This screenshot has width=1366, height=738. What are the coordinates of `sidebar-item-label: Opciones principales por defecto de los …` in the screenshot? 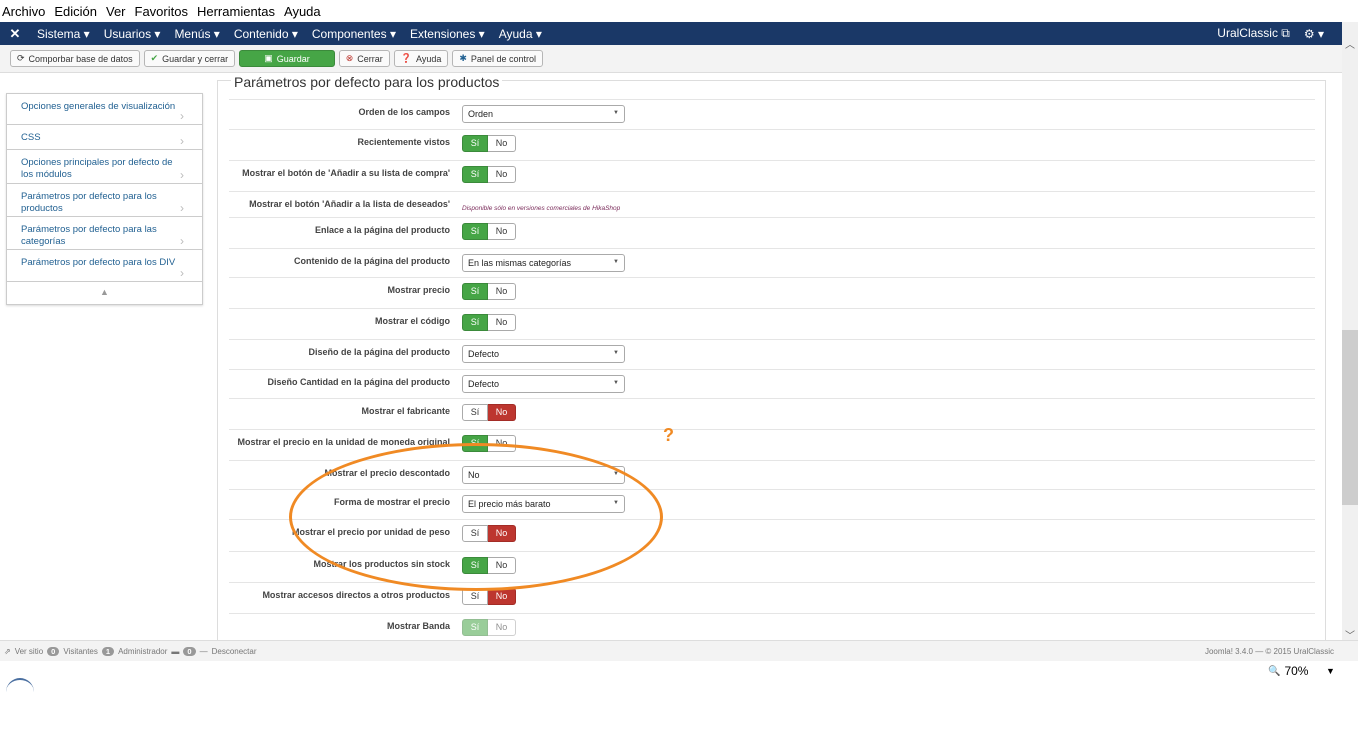 It's located at (97, 168).